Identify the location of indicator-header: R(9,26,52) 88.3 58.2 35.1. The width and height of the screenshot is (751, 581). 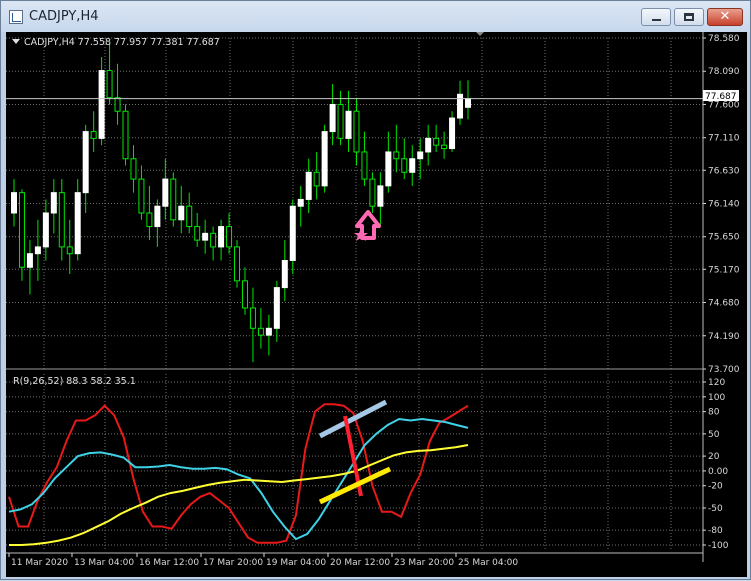
(74, 381).